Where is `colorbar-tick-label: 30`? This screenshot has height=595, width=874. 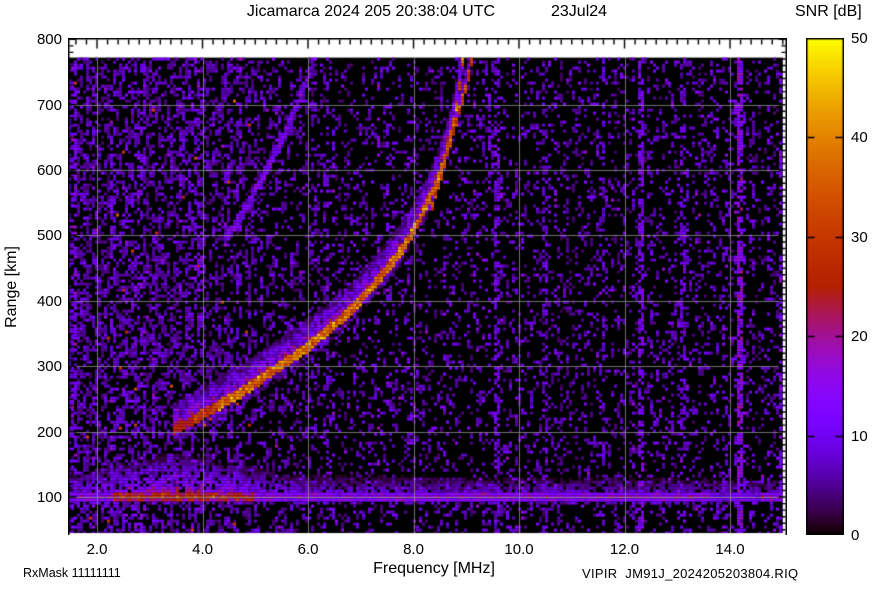 colorbar-tick-label: 30 is located at coordinates (859, 237).